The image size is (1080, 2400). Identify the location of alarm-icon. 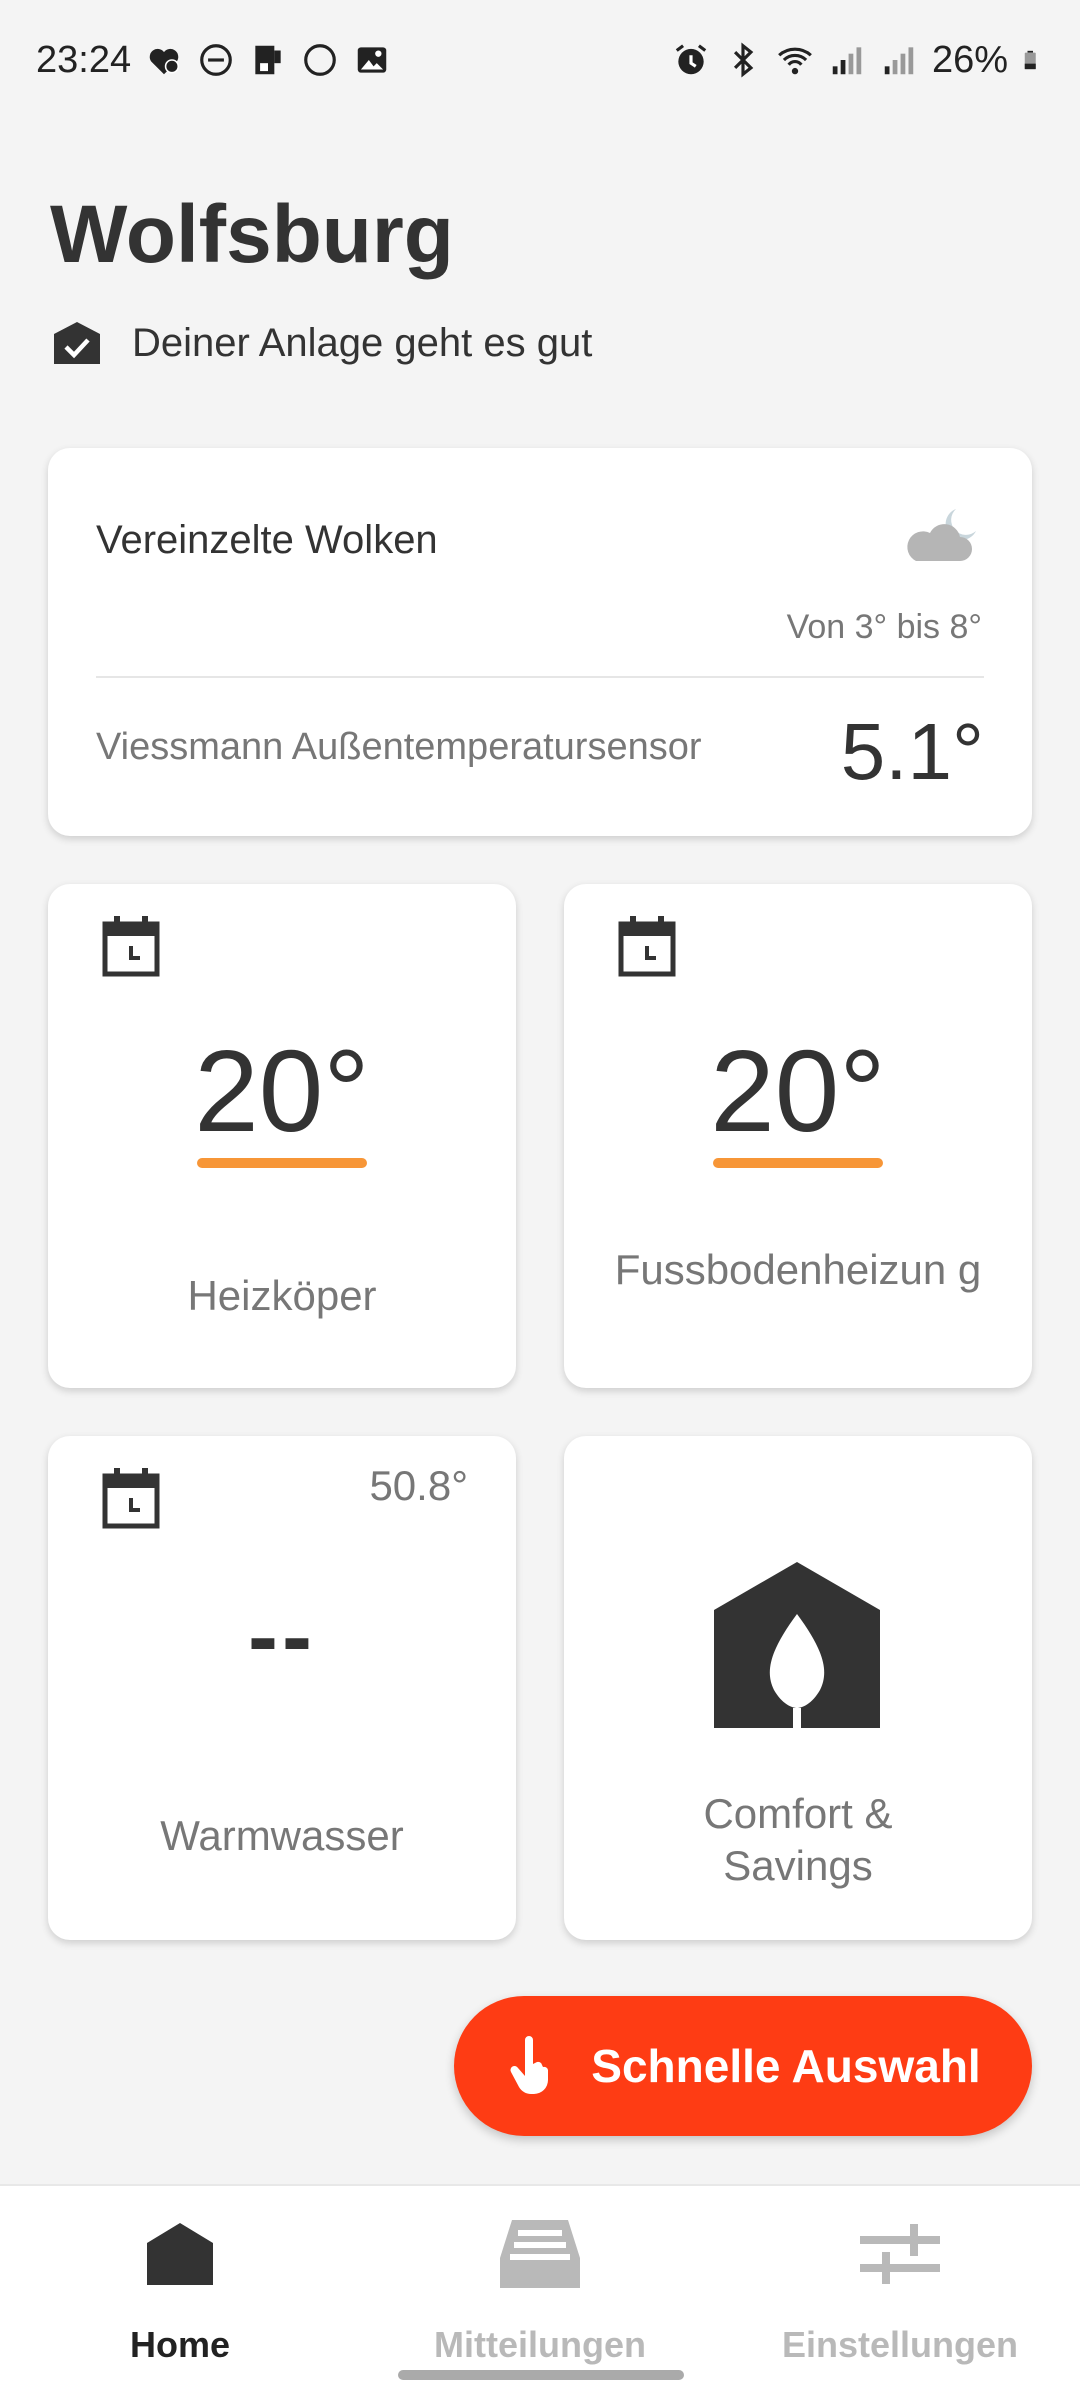
(691, 59).